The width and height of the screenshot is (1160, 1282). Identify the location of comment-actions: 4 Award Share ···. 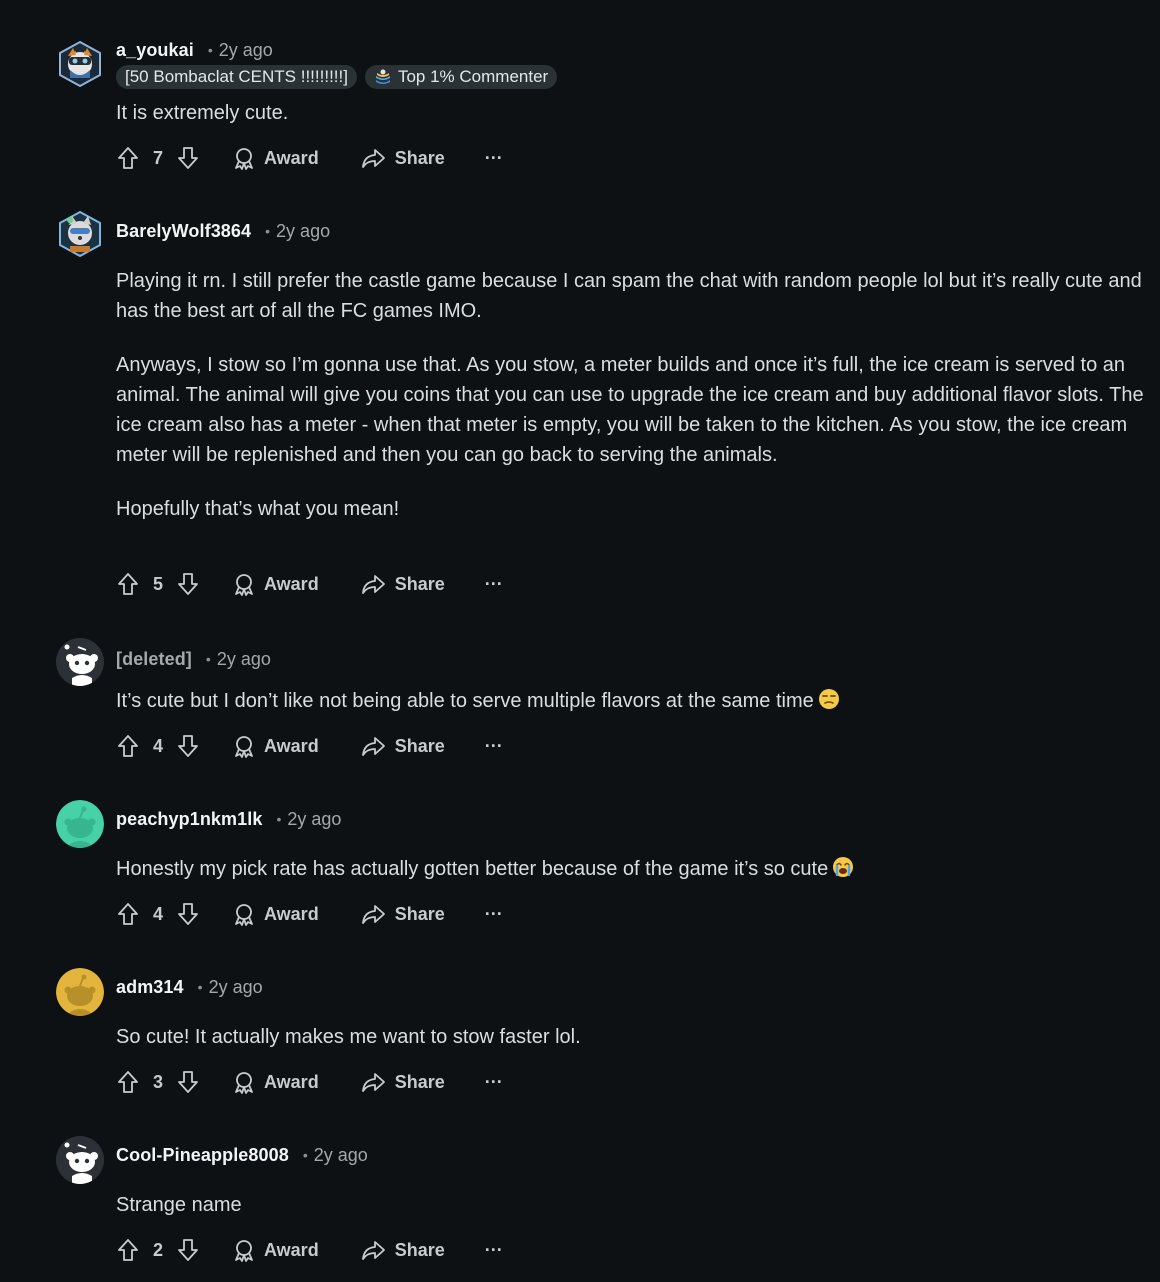
(309, 914).